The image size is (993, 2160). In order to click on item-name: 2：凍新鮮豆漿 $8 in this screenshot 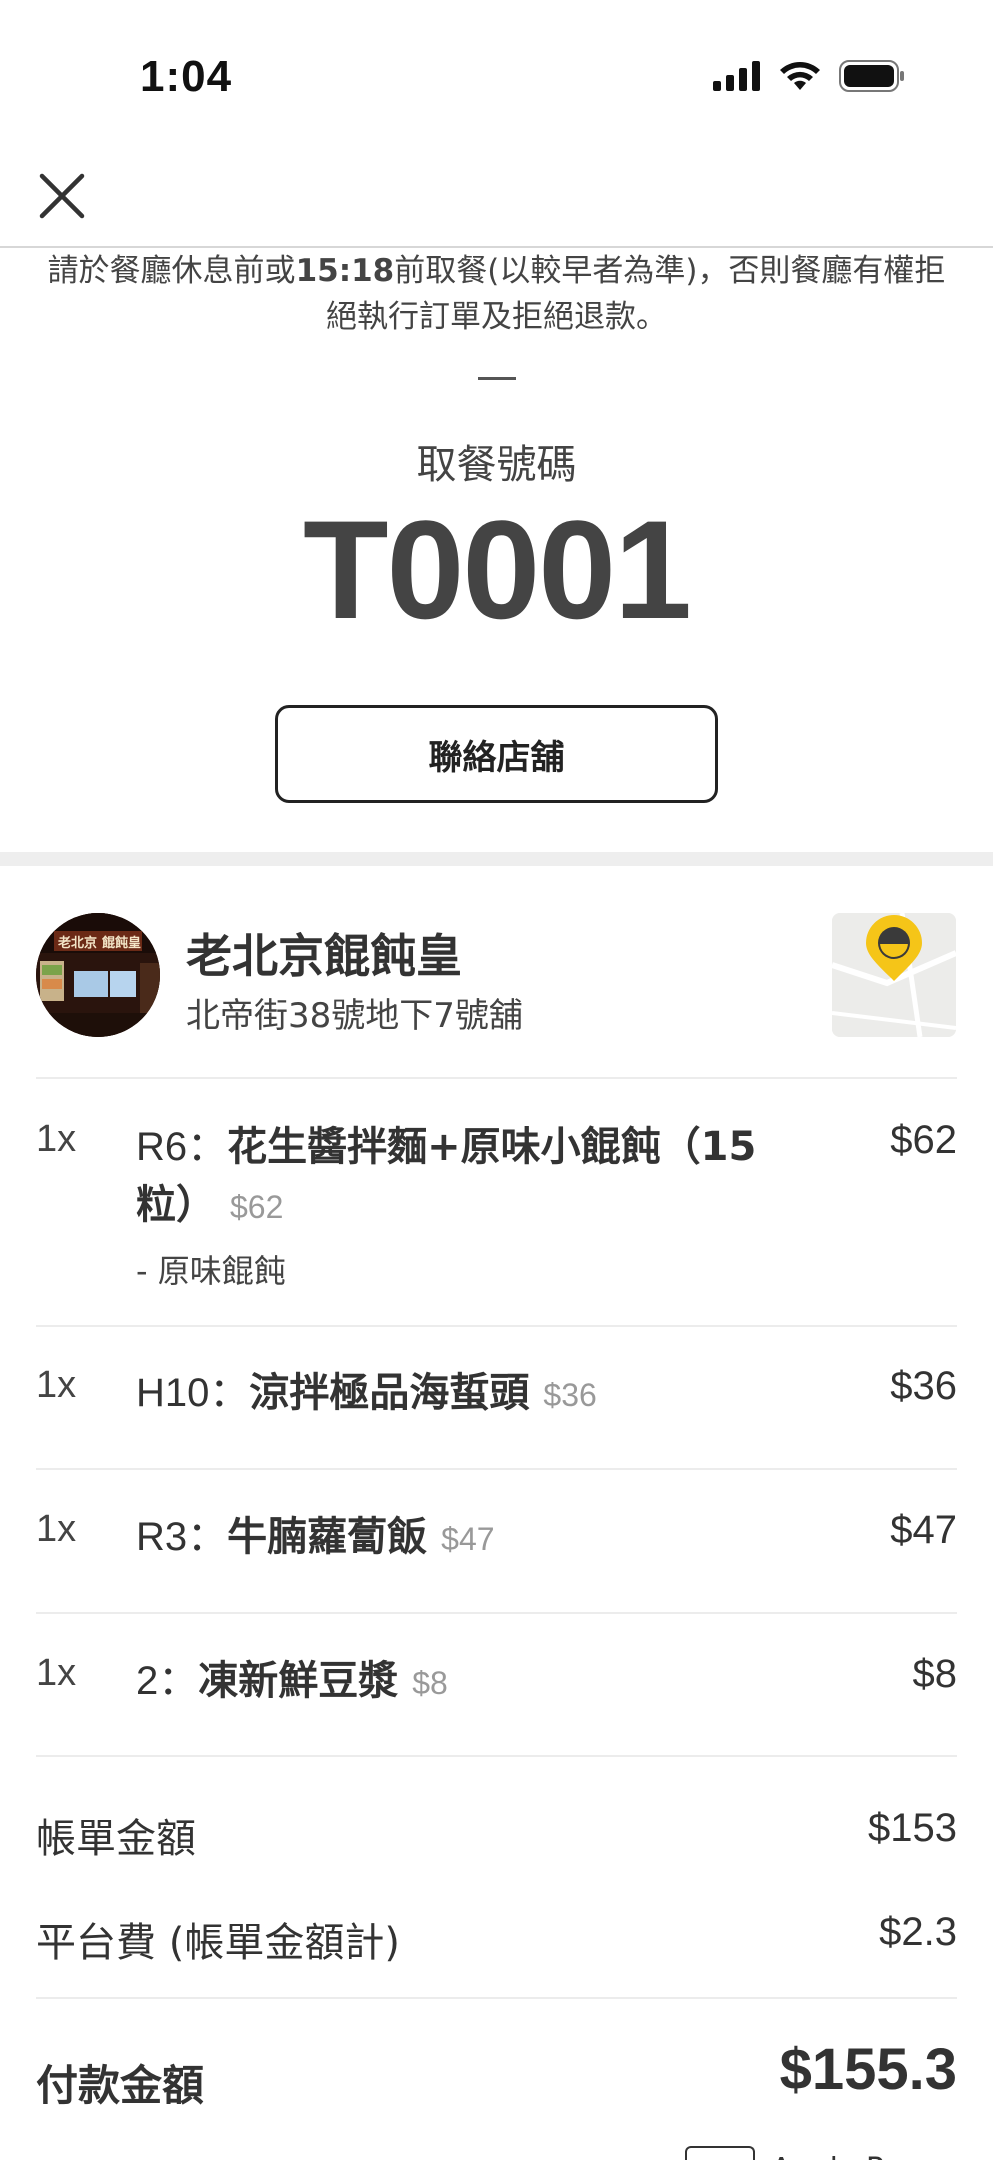, I will do `click(476, 1682)`.